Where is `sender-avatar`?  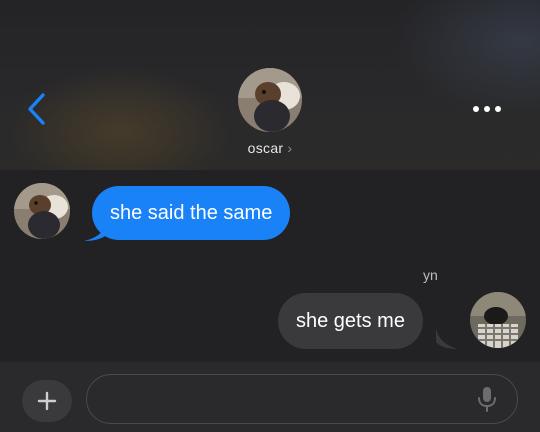
sender-avatar is located at coordinates (42, 211).